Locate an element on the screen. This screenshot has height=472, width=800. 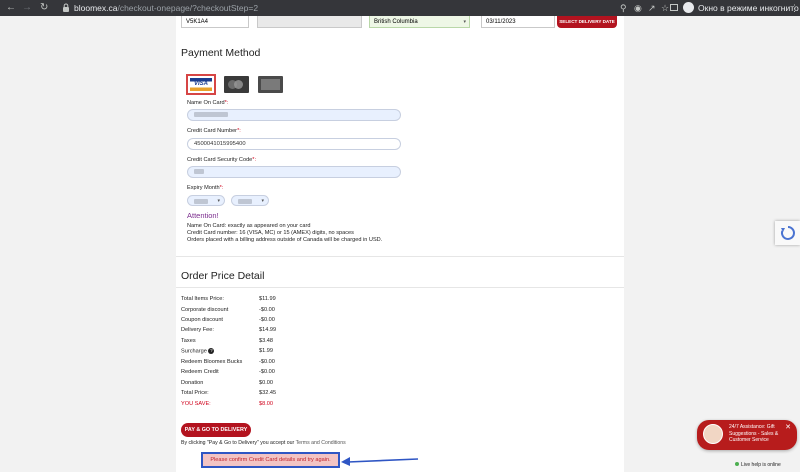
order-price-heading: Order Price Detail is located at coordinates (223, 276).